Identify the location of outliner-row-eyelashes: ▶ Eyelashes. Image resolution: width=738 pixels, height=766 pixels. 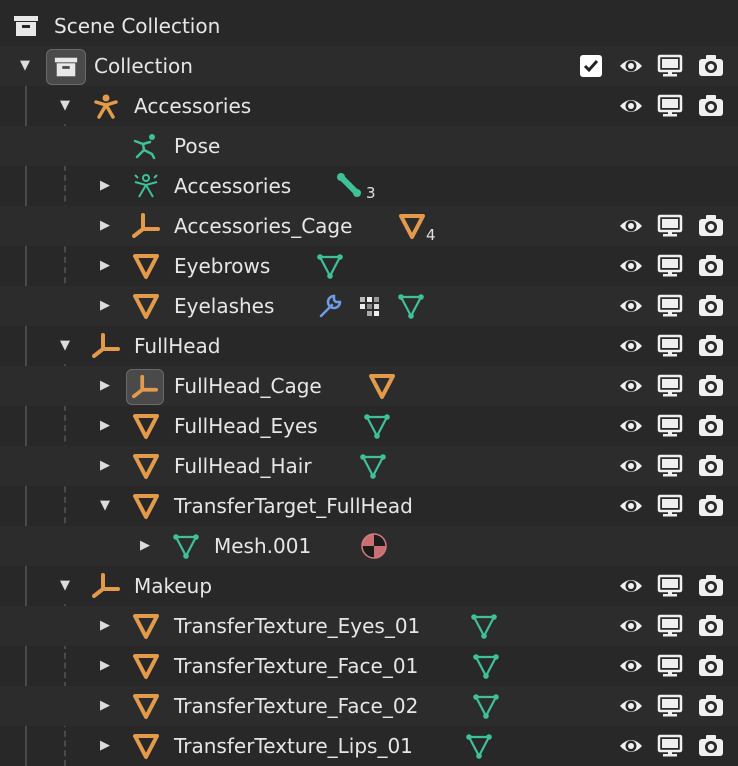
(369, 306).